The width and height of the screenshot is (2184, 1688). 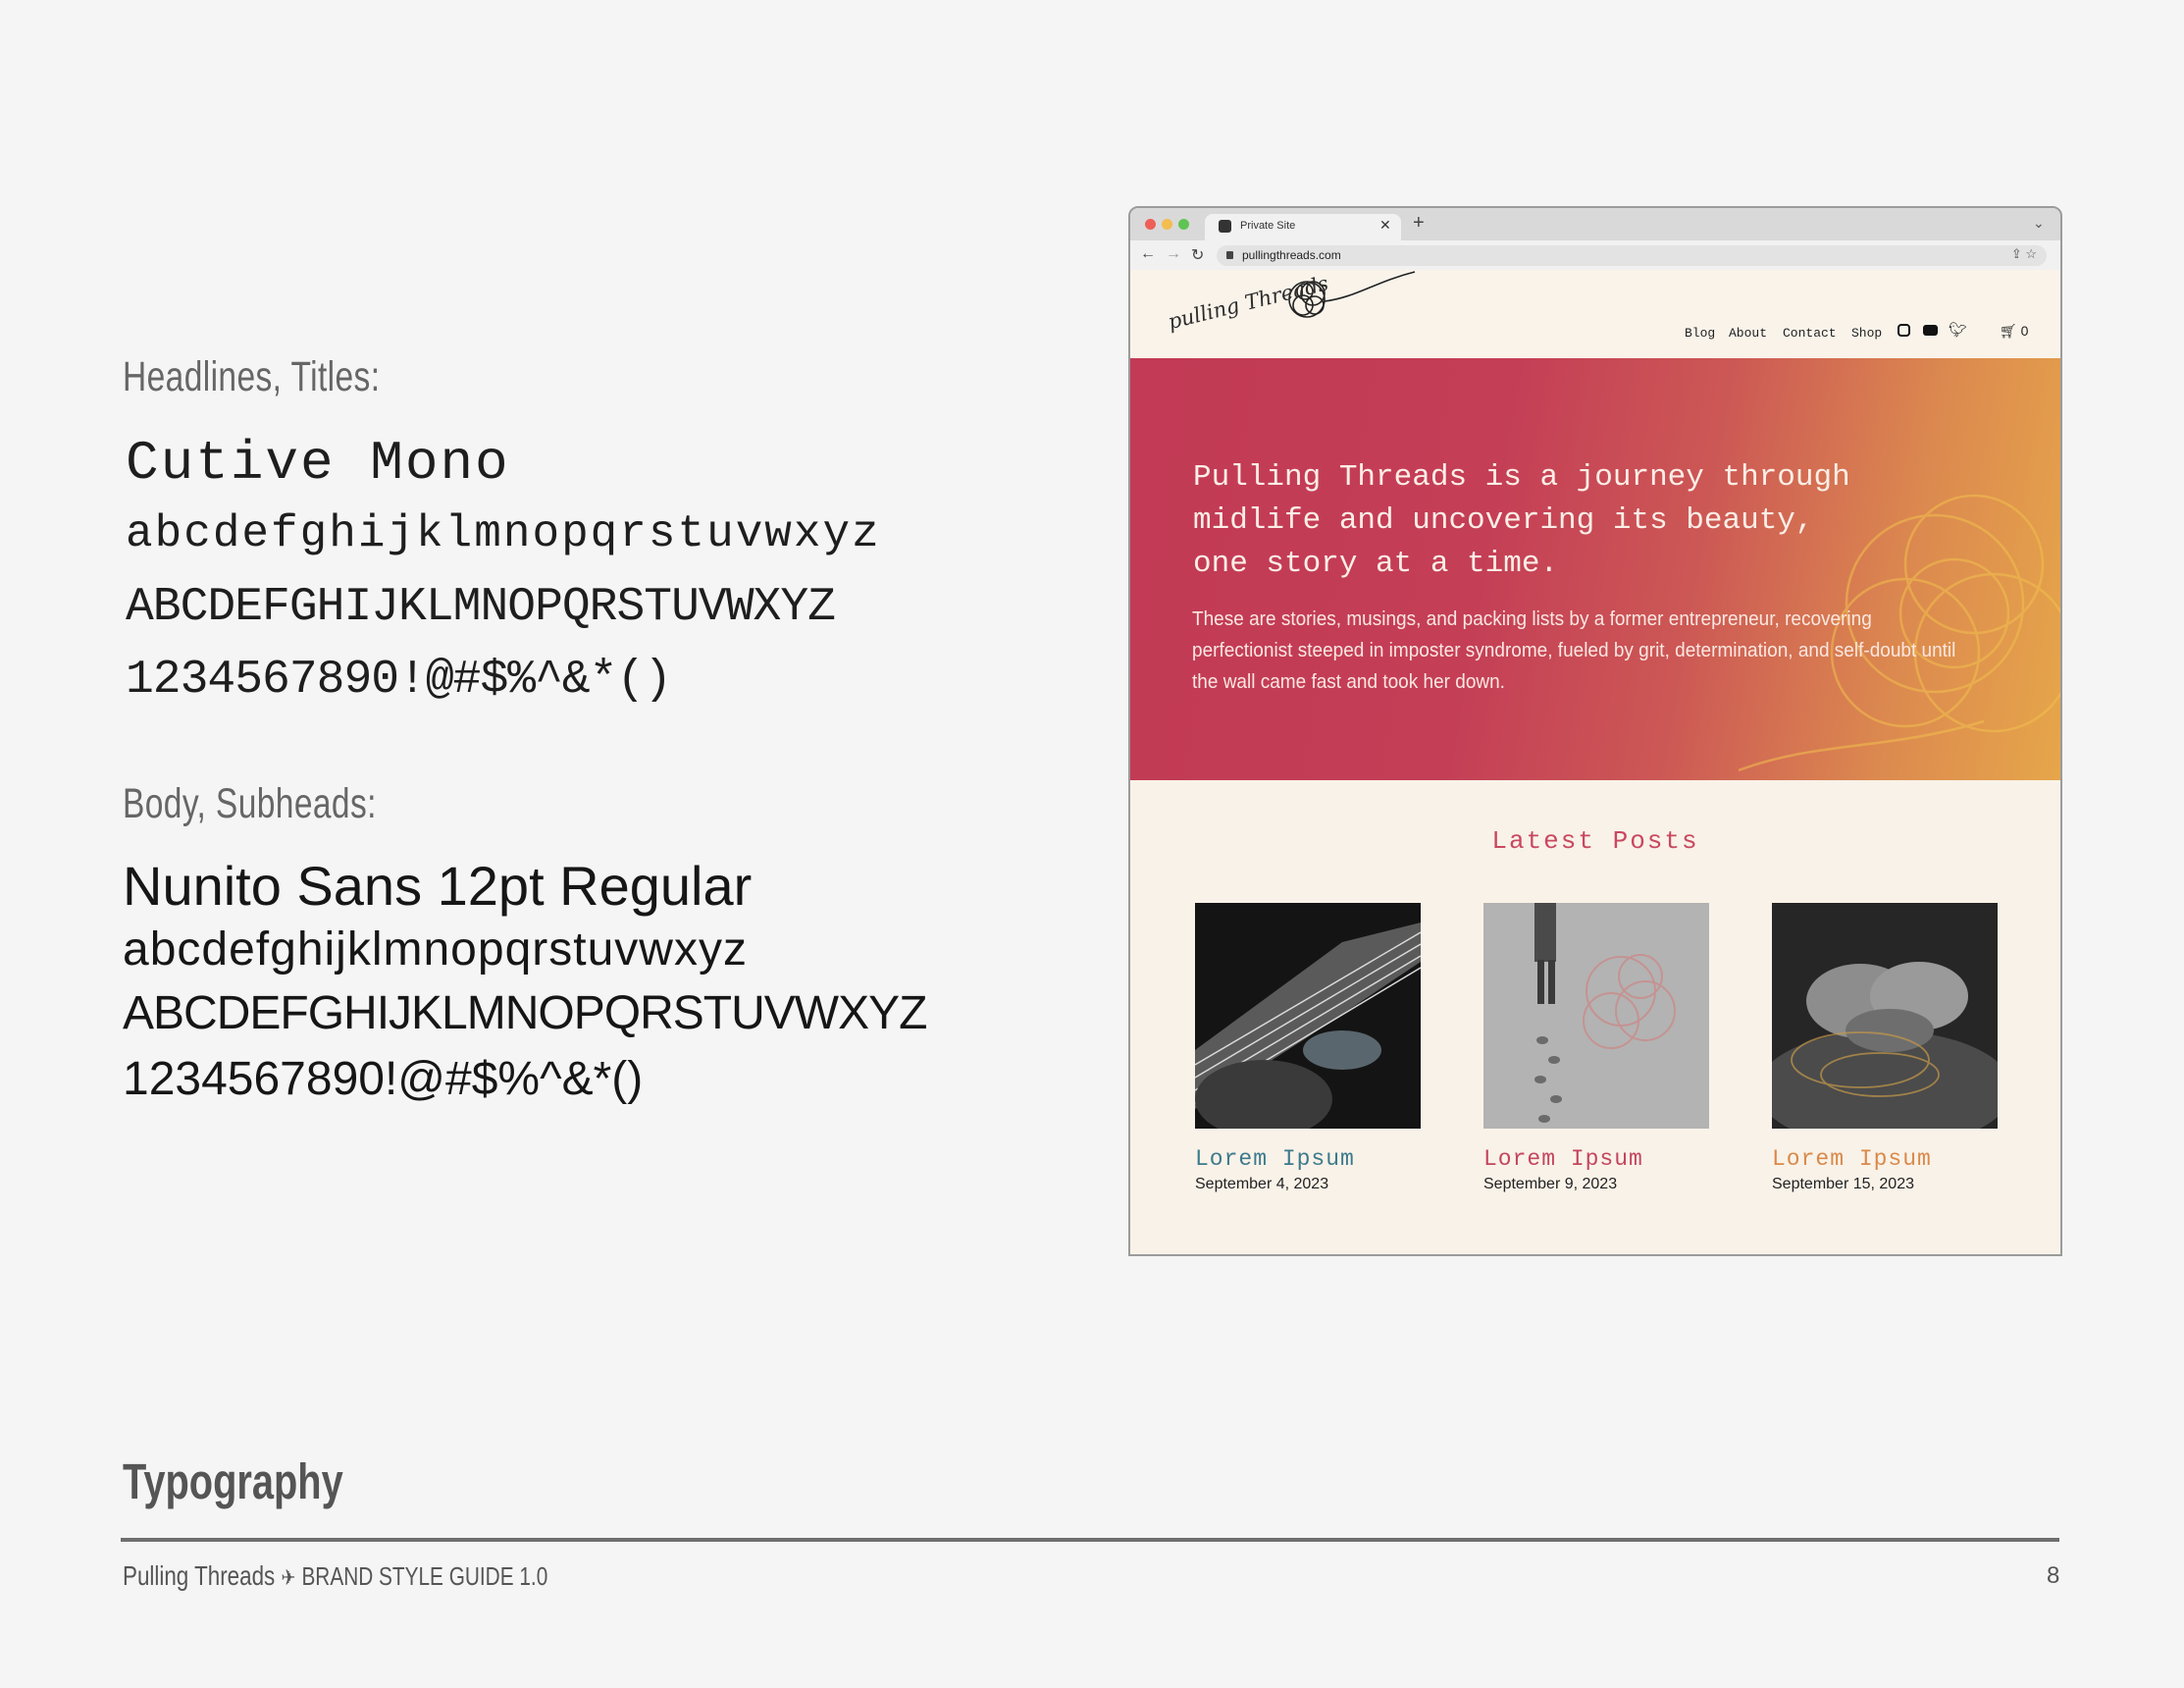 I want to click on browser-address-row: ← → ↻ pullingthreads.com ⇪ ☆, so click(x=1595, y=255).